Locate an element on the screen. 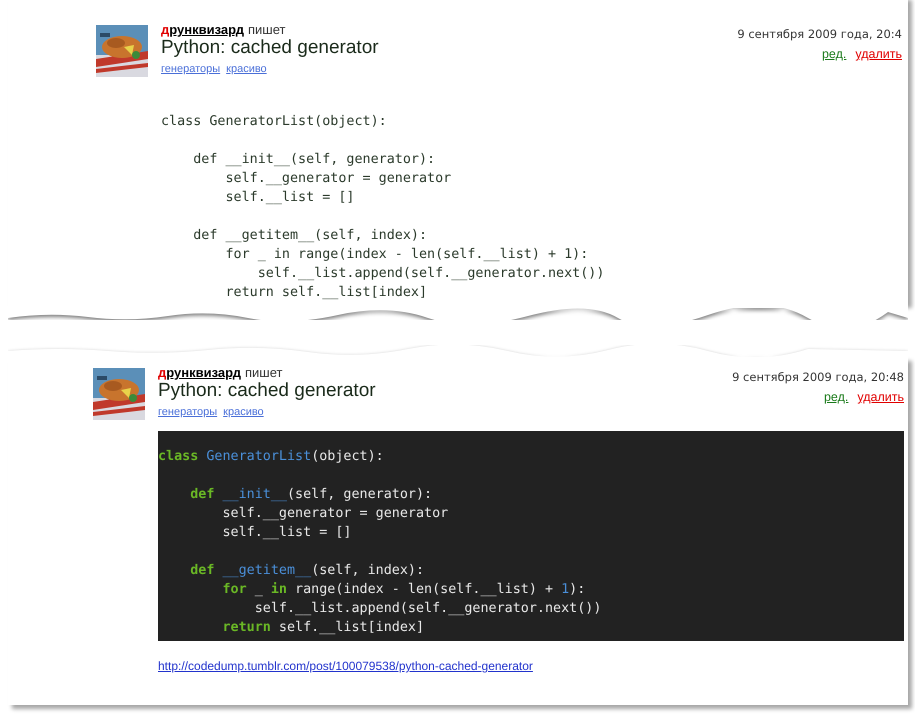 This screenshot has height=715, width=915. post-date: 9 сентября 2009 года, 20:48 is located at coordinates (818, 377).